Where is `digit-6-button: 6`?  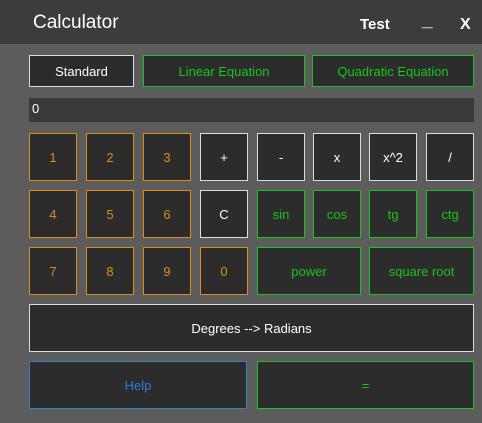
digit-6-button: 6 is located at coordinates (167, 214).